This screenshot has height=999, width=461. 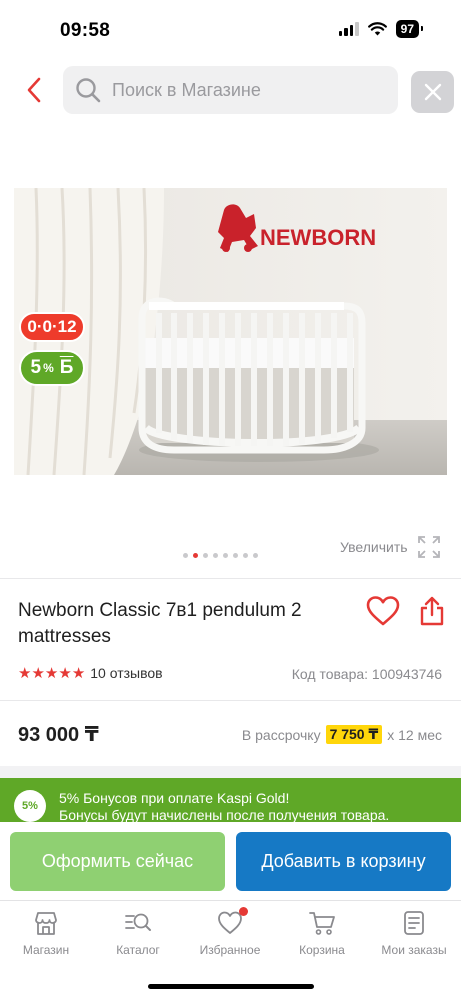 I want to click on tab-label: Корзина, so click(x=322, y=950).